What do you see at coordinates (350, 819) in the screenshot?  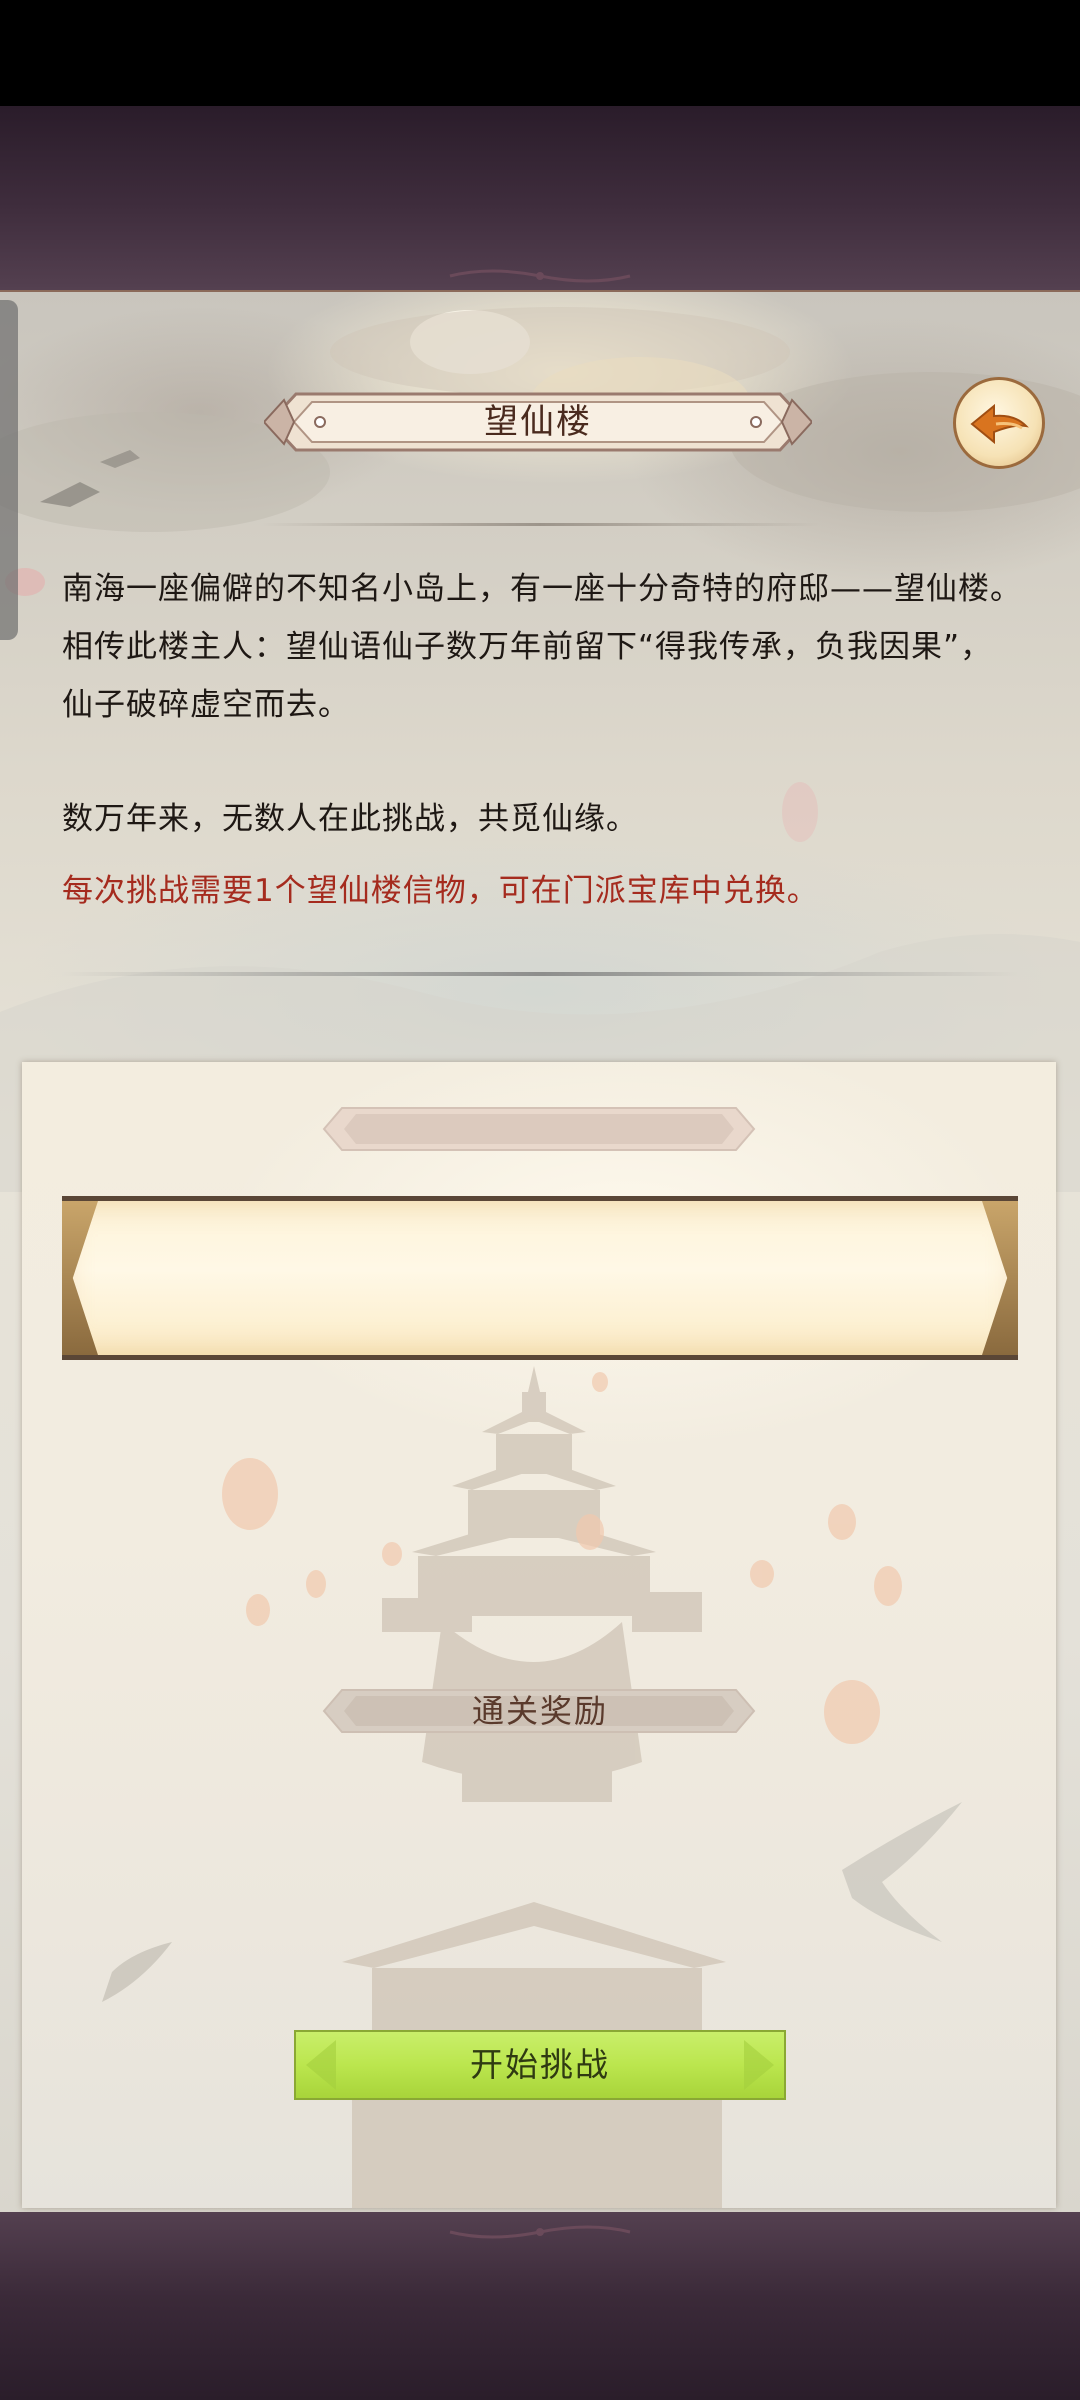 I see `description-paragraph: 数万年来，无数人在此挑战，共觅仙缘。` at bounding box center [350, 819].